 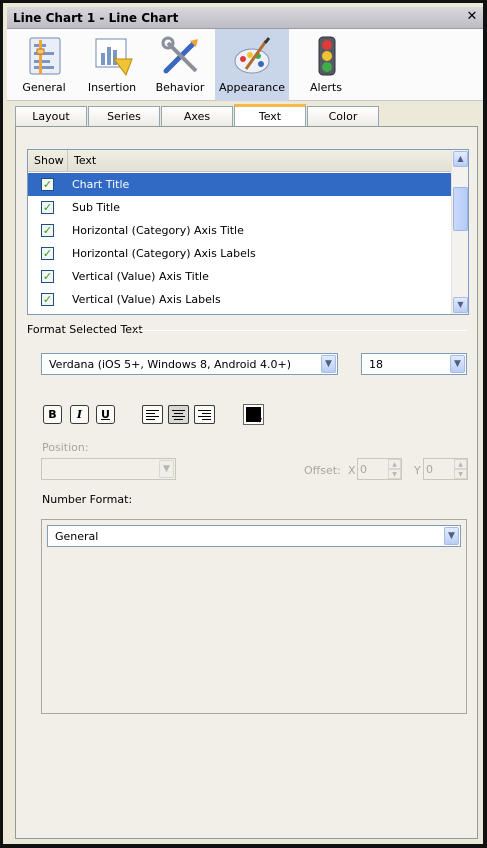 What do you see at coordinates (352, 470) in the screenshot?
I see `offset-x-label: X` at bounding box center [352, 470].